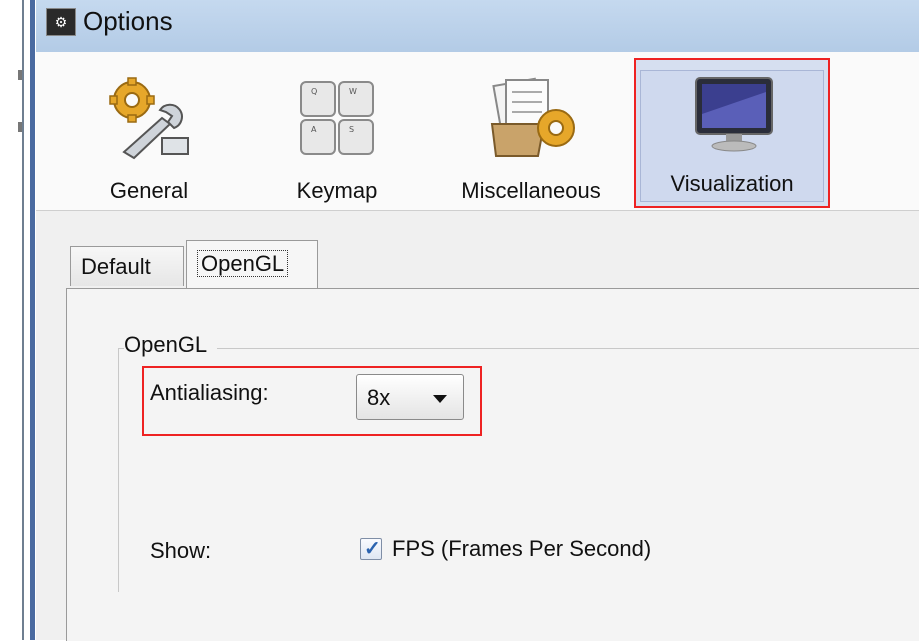 The image size is (919, 641). Describe the element at coordinates (353, 91) in the screenshot. I see `svg-text: W` at that location.